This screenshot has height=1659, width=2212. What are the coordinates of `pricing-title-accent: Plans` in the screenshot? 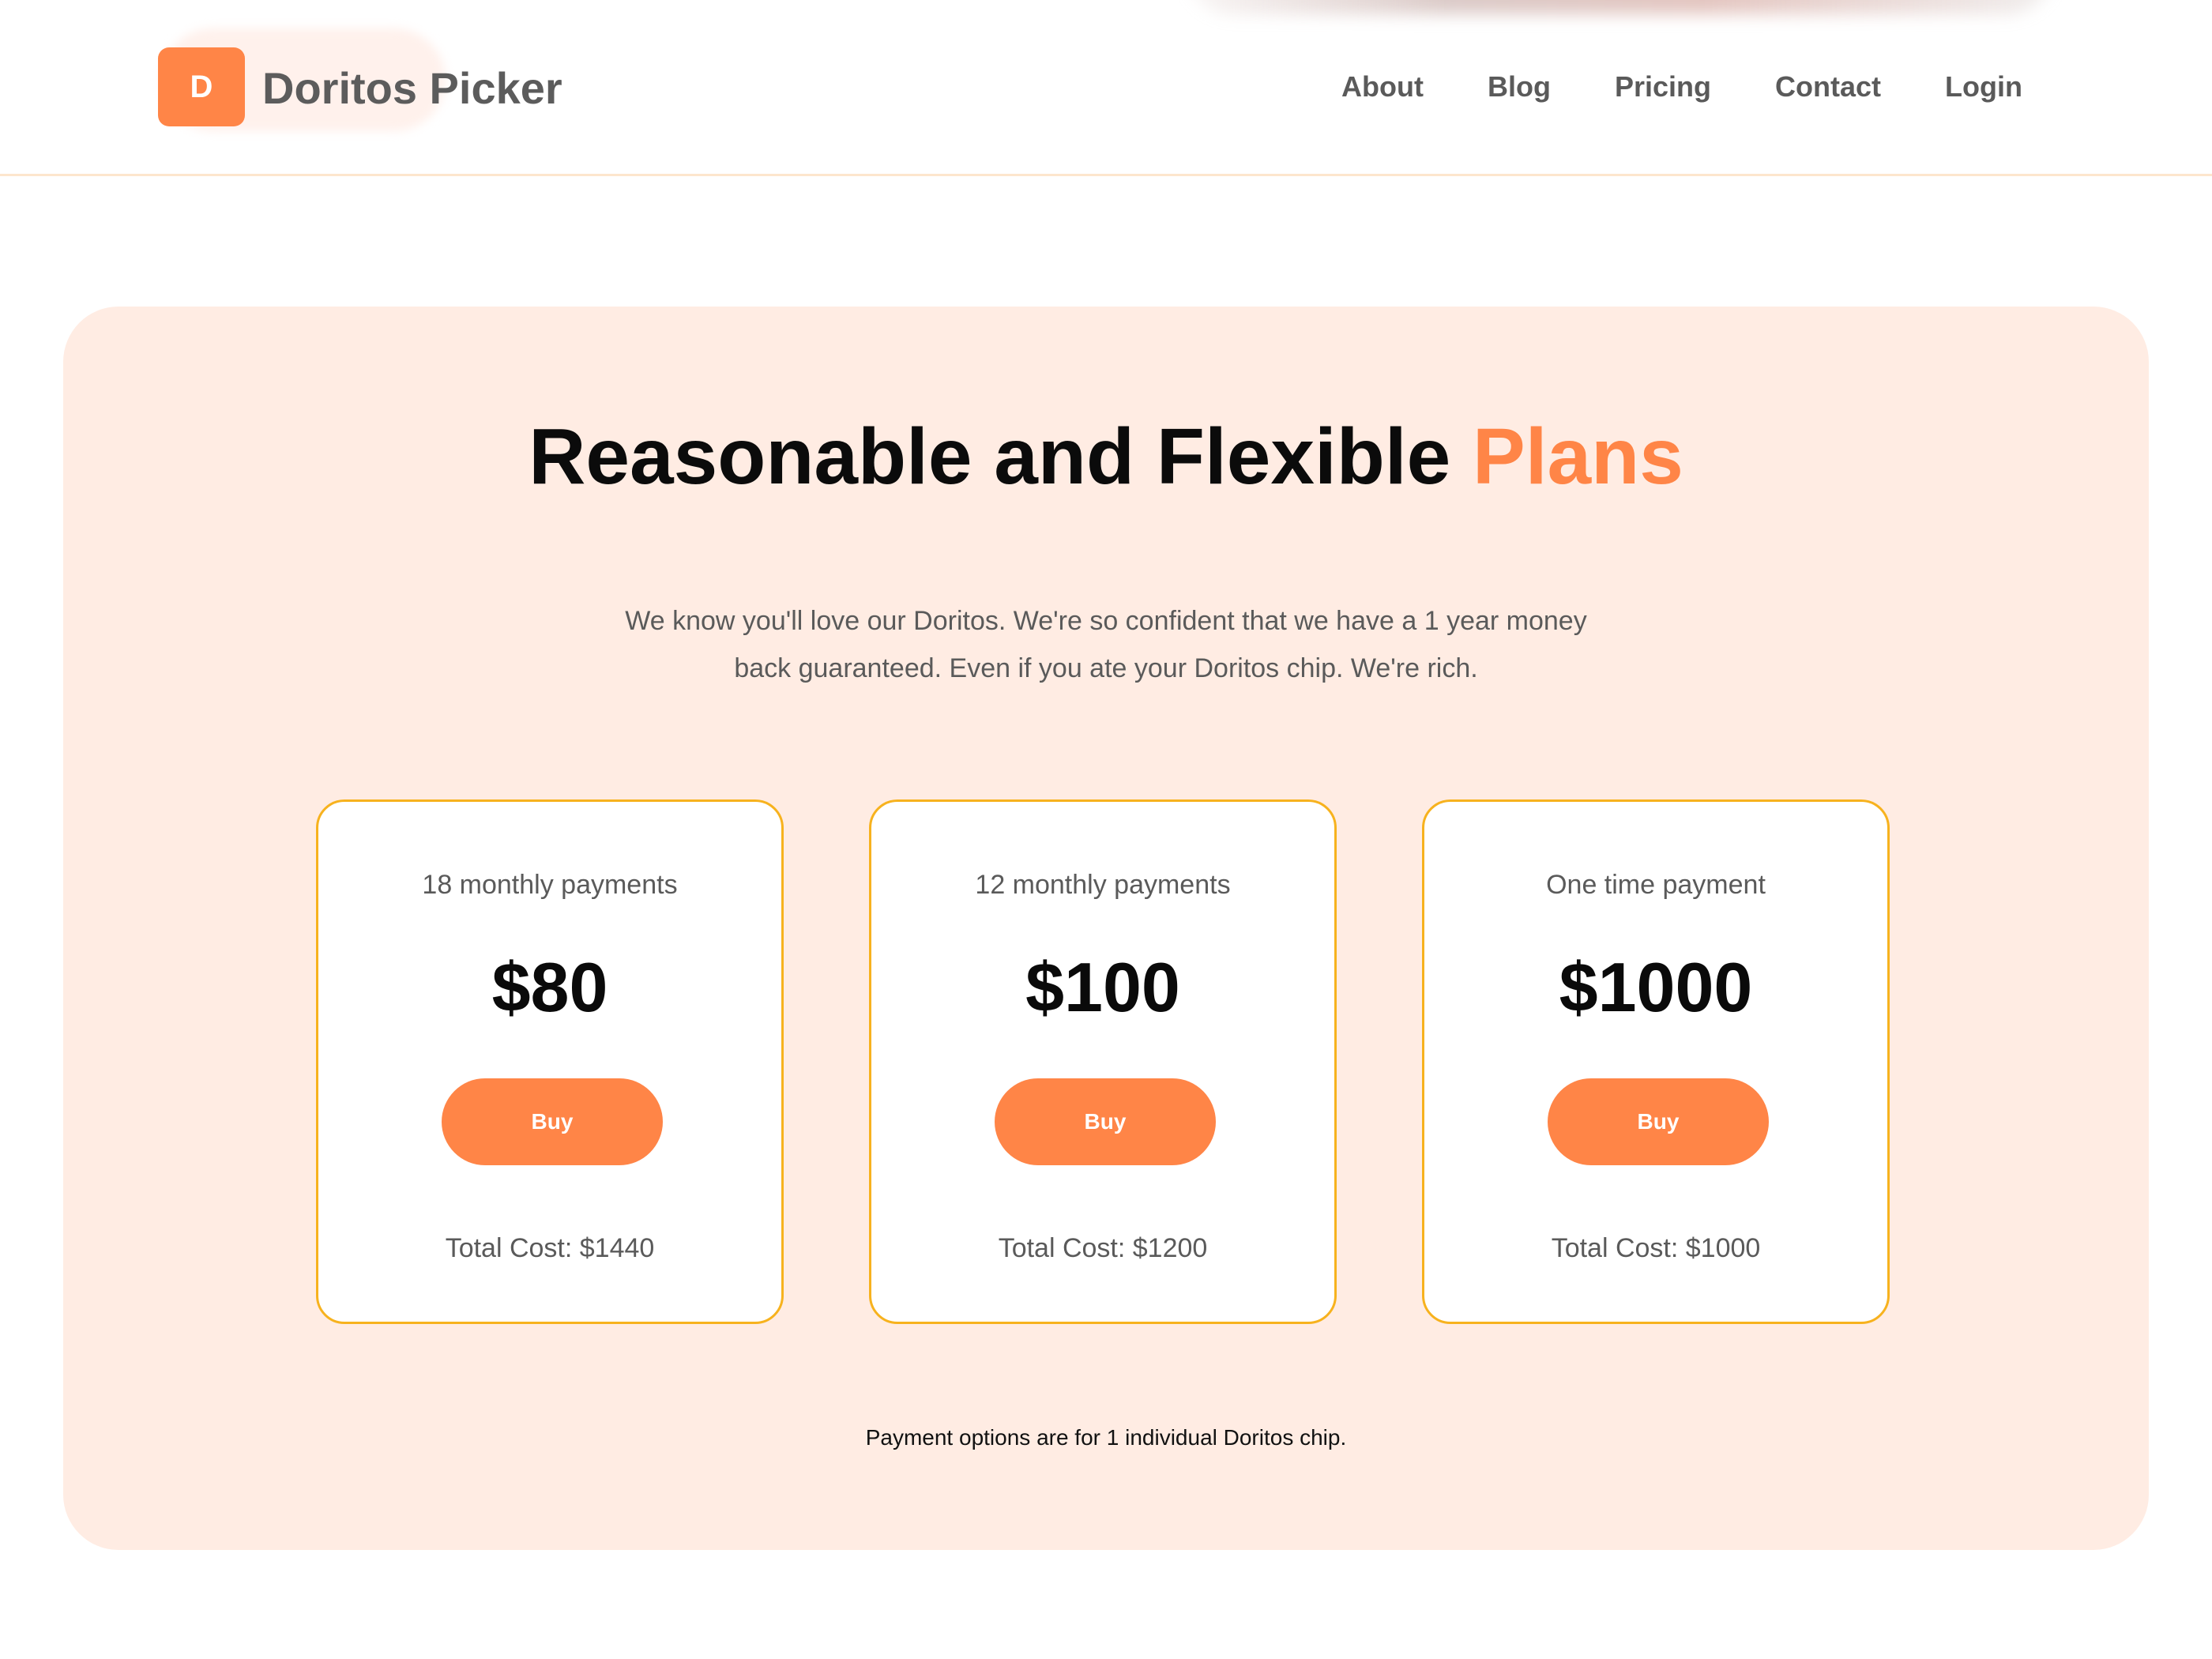 It's located at (1578, 457).